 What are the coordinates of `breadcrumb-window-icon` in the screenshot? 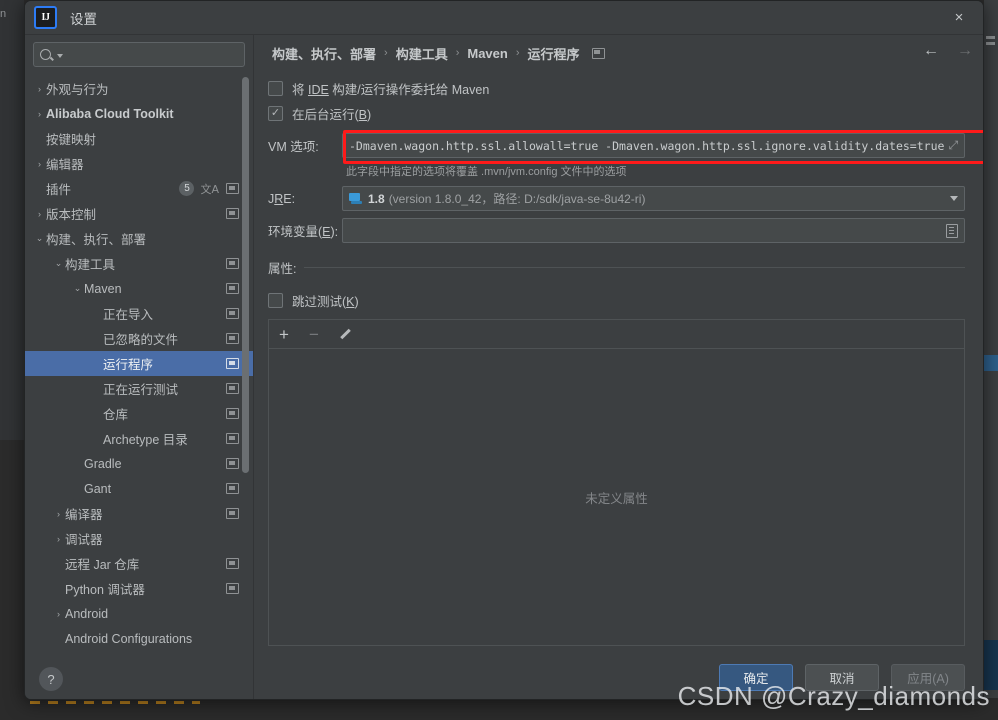 It's located at (598, 53).